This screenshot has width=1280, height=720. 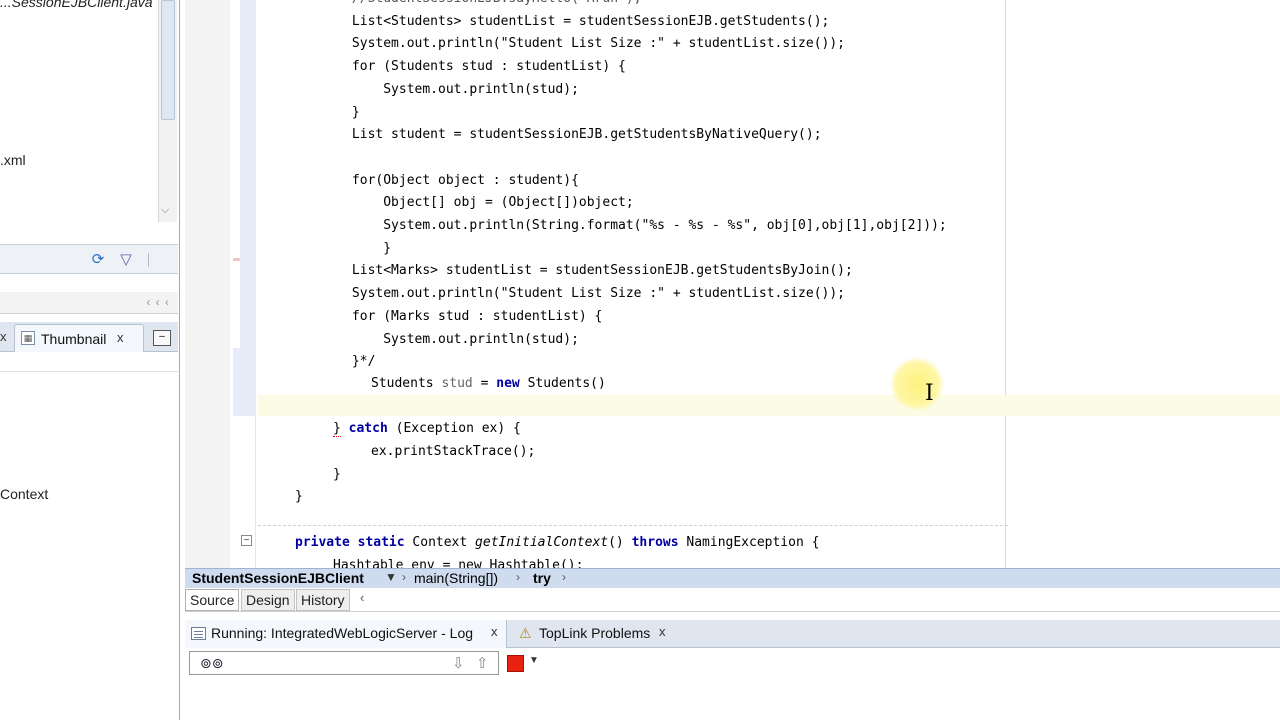 I want to click on editor-view-tabs: Source Design History ‹, so click(x=732, y=600).